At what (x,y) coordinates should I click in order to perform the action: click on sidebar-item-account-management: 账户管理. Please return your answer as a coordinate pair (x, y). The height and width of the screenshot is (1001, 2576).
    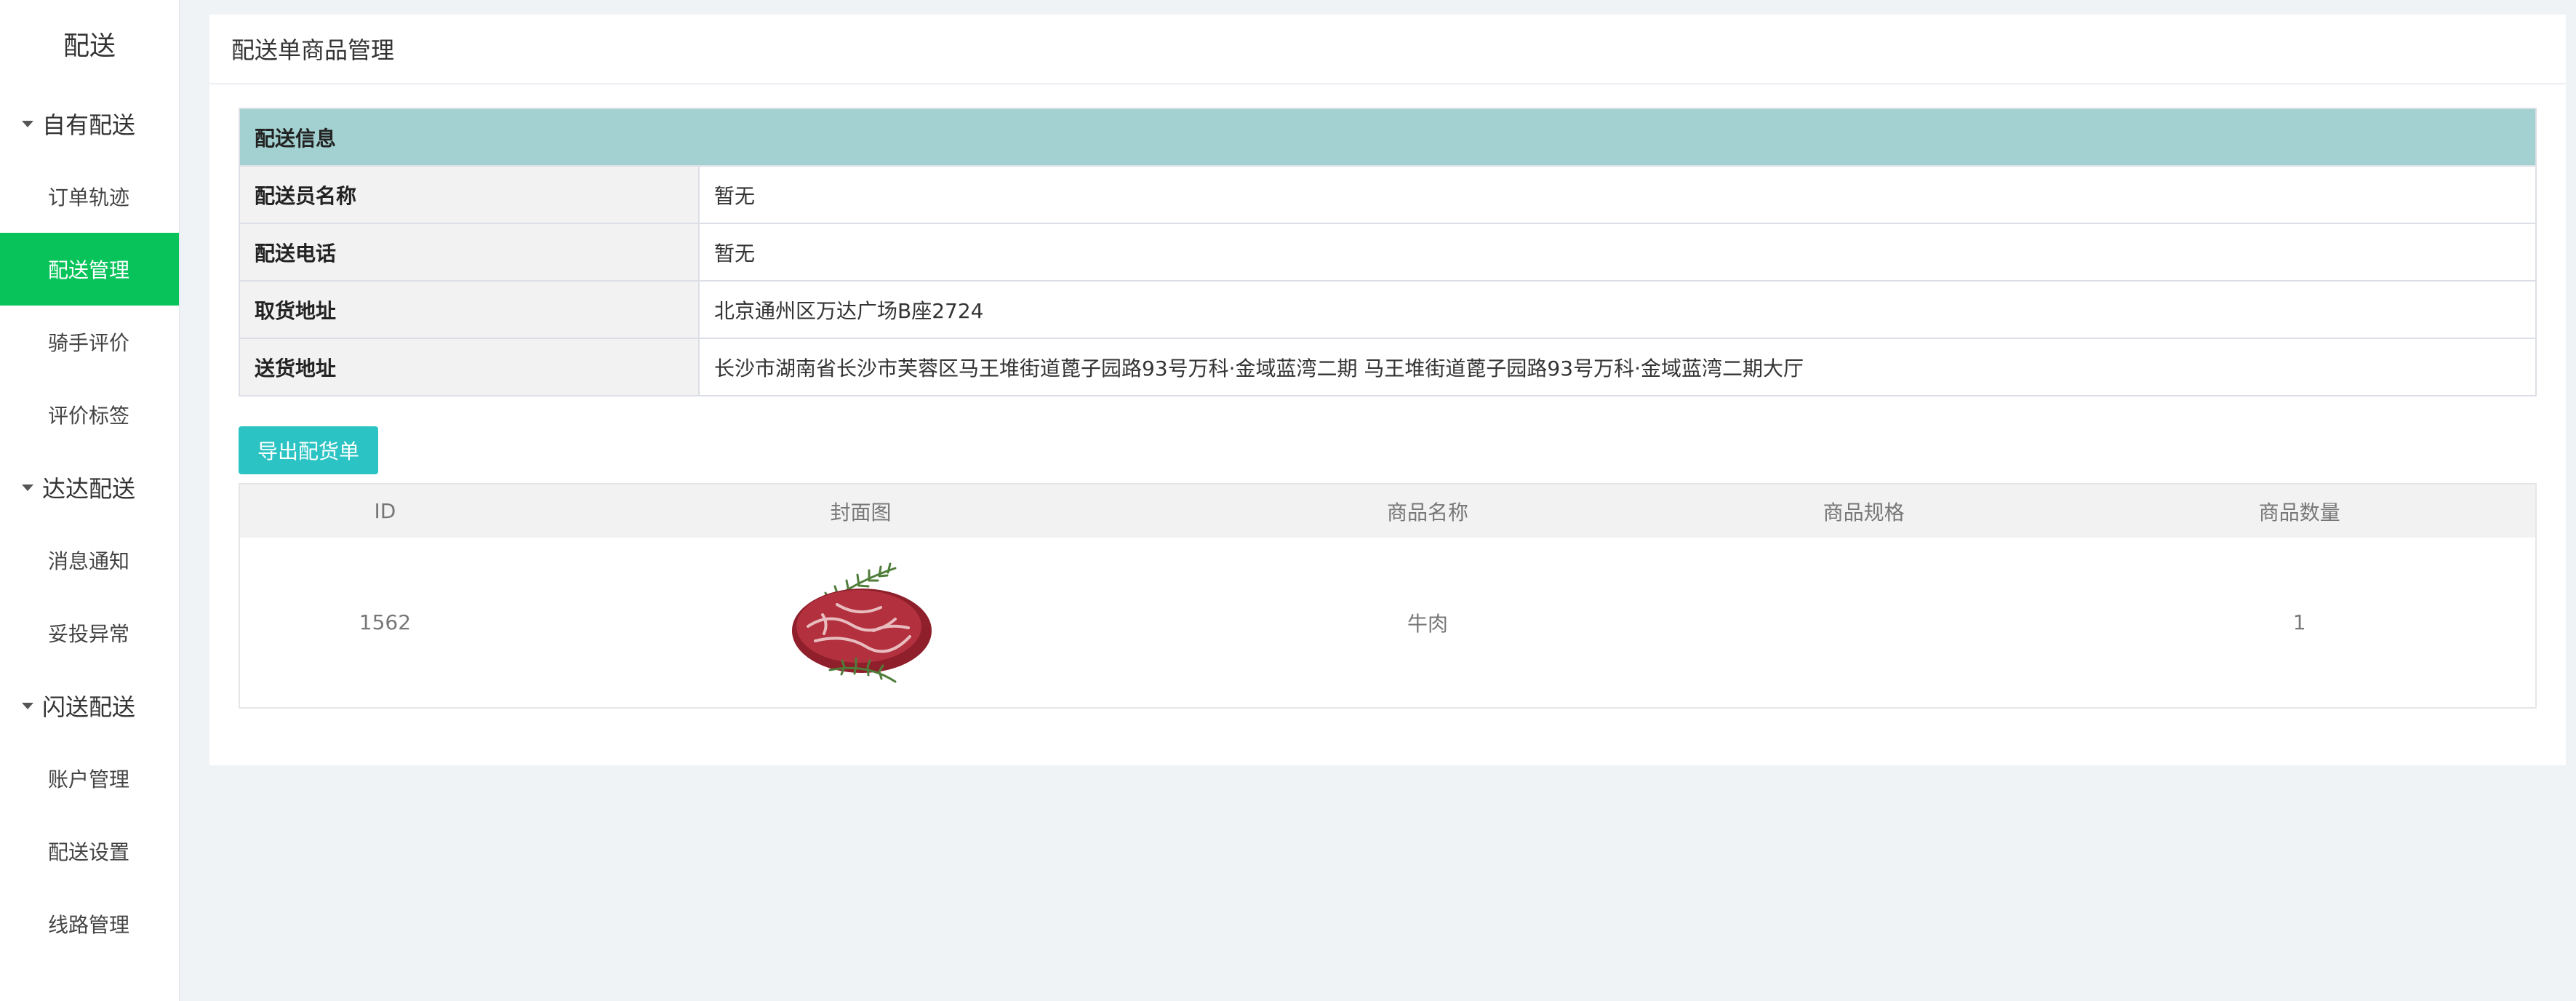
    Looking at the image, I should click on (89, 778).